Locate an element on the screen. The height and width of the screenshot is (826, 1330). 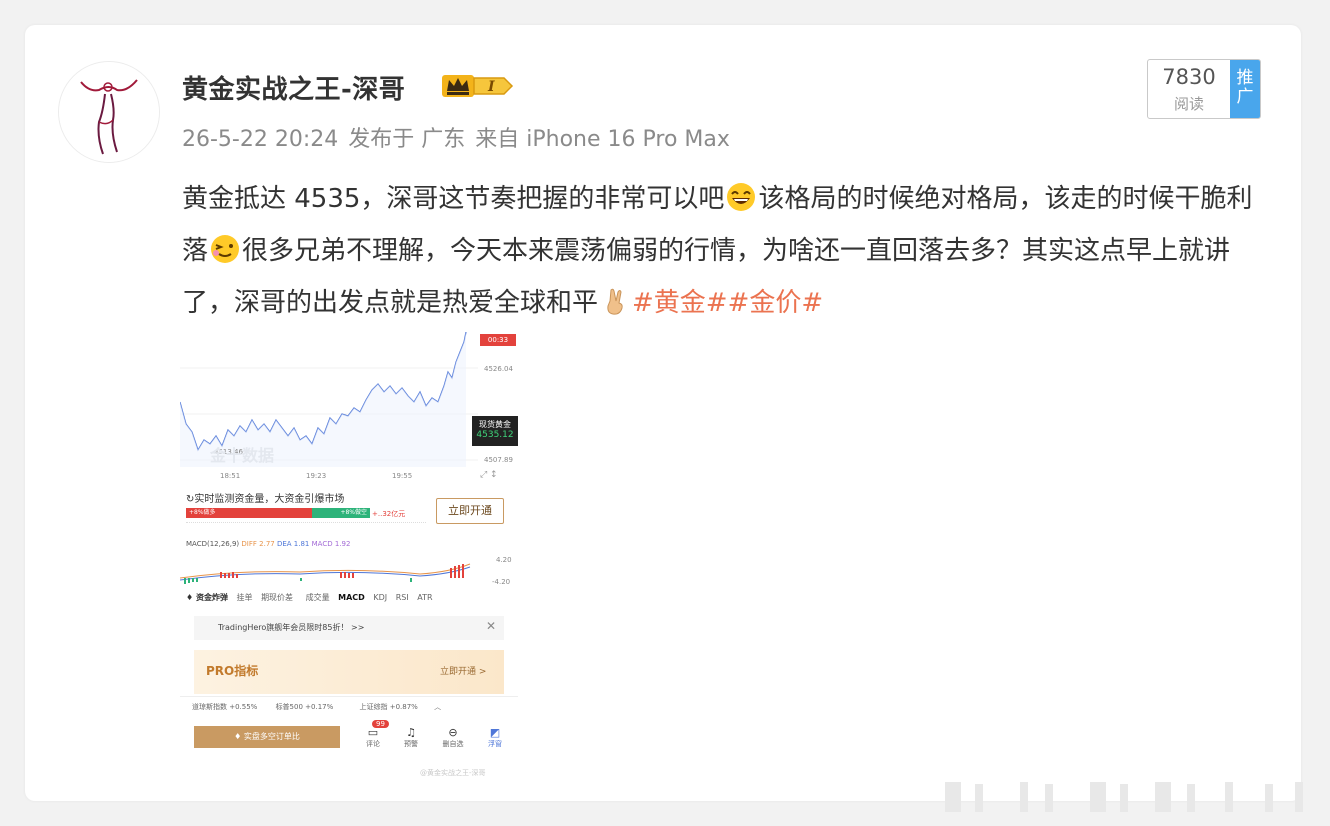
macd-high: 4.20 is located at coordinates (504, 560).